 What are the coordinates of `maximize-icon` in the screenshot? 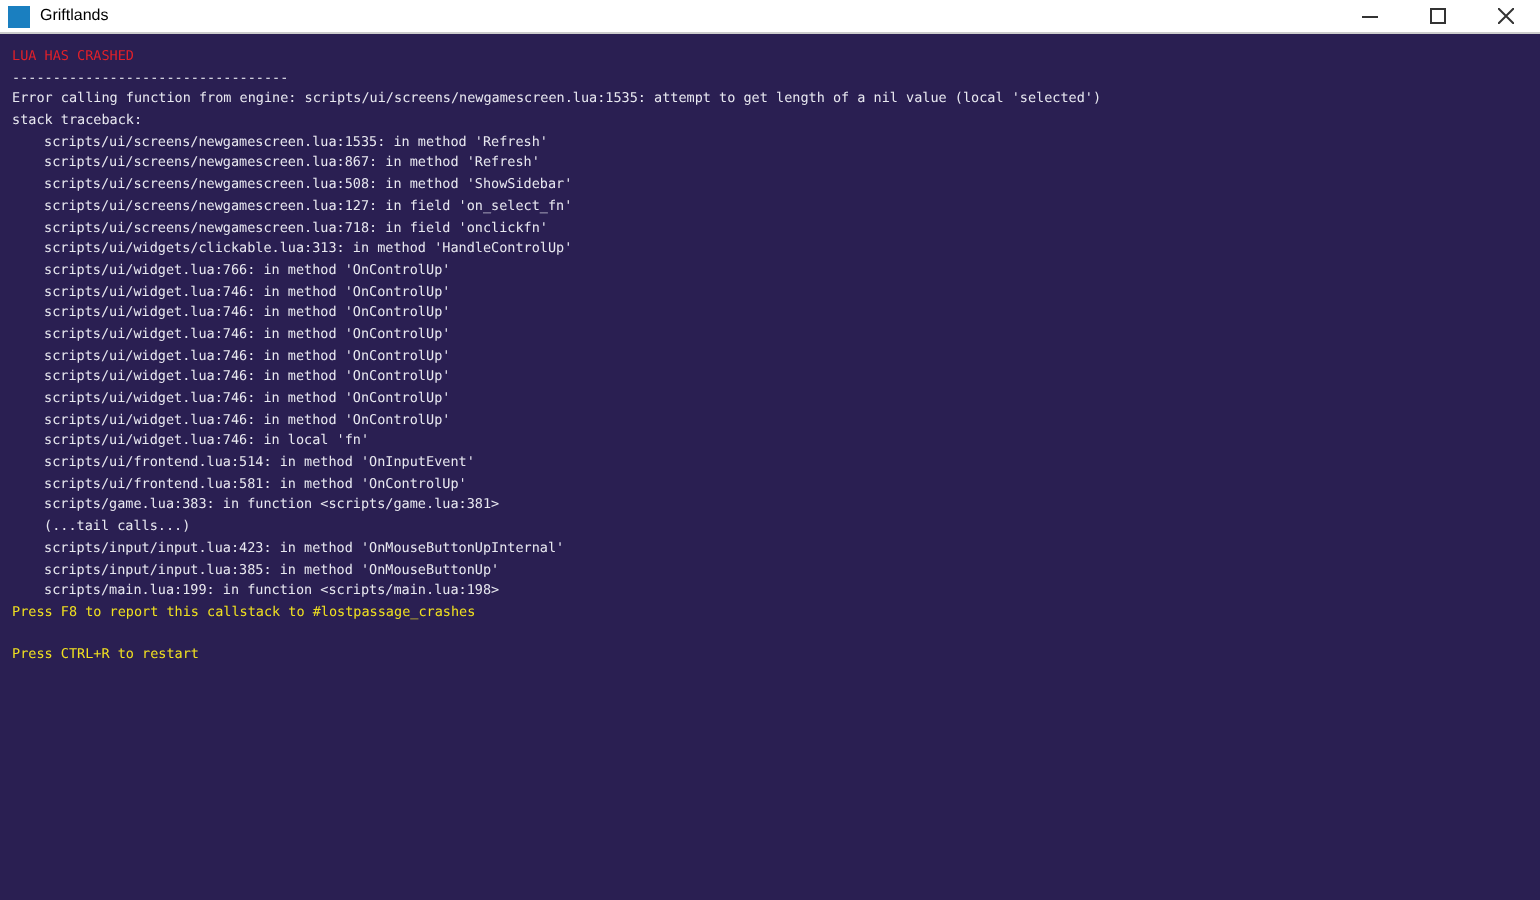 It's located at (1438, 16).